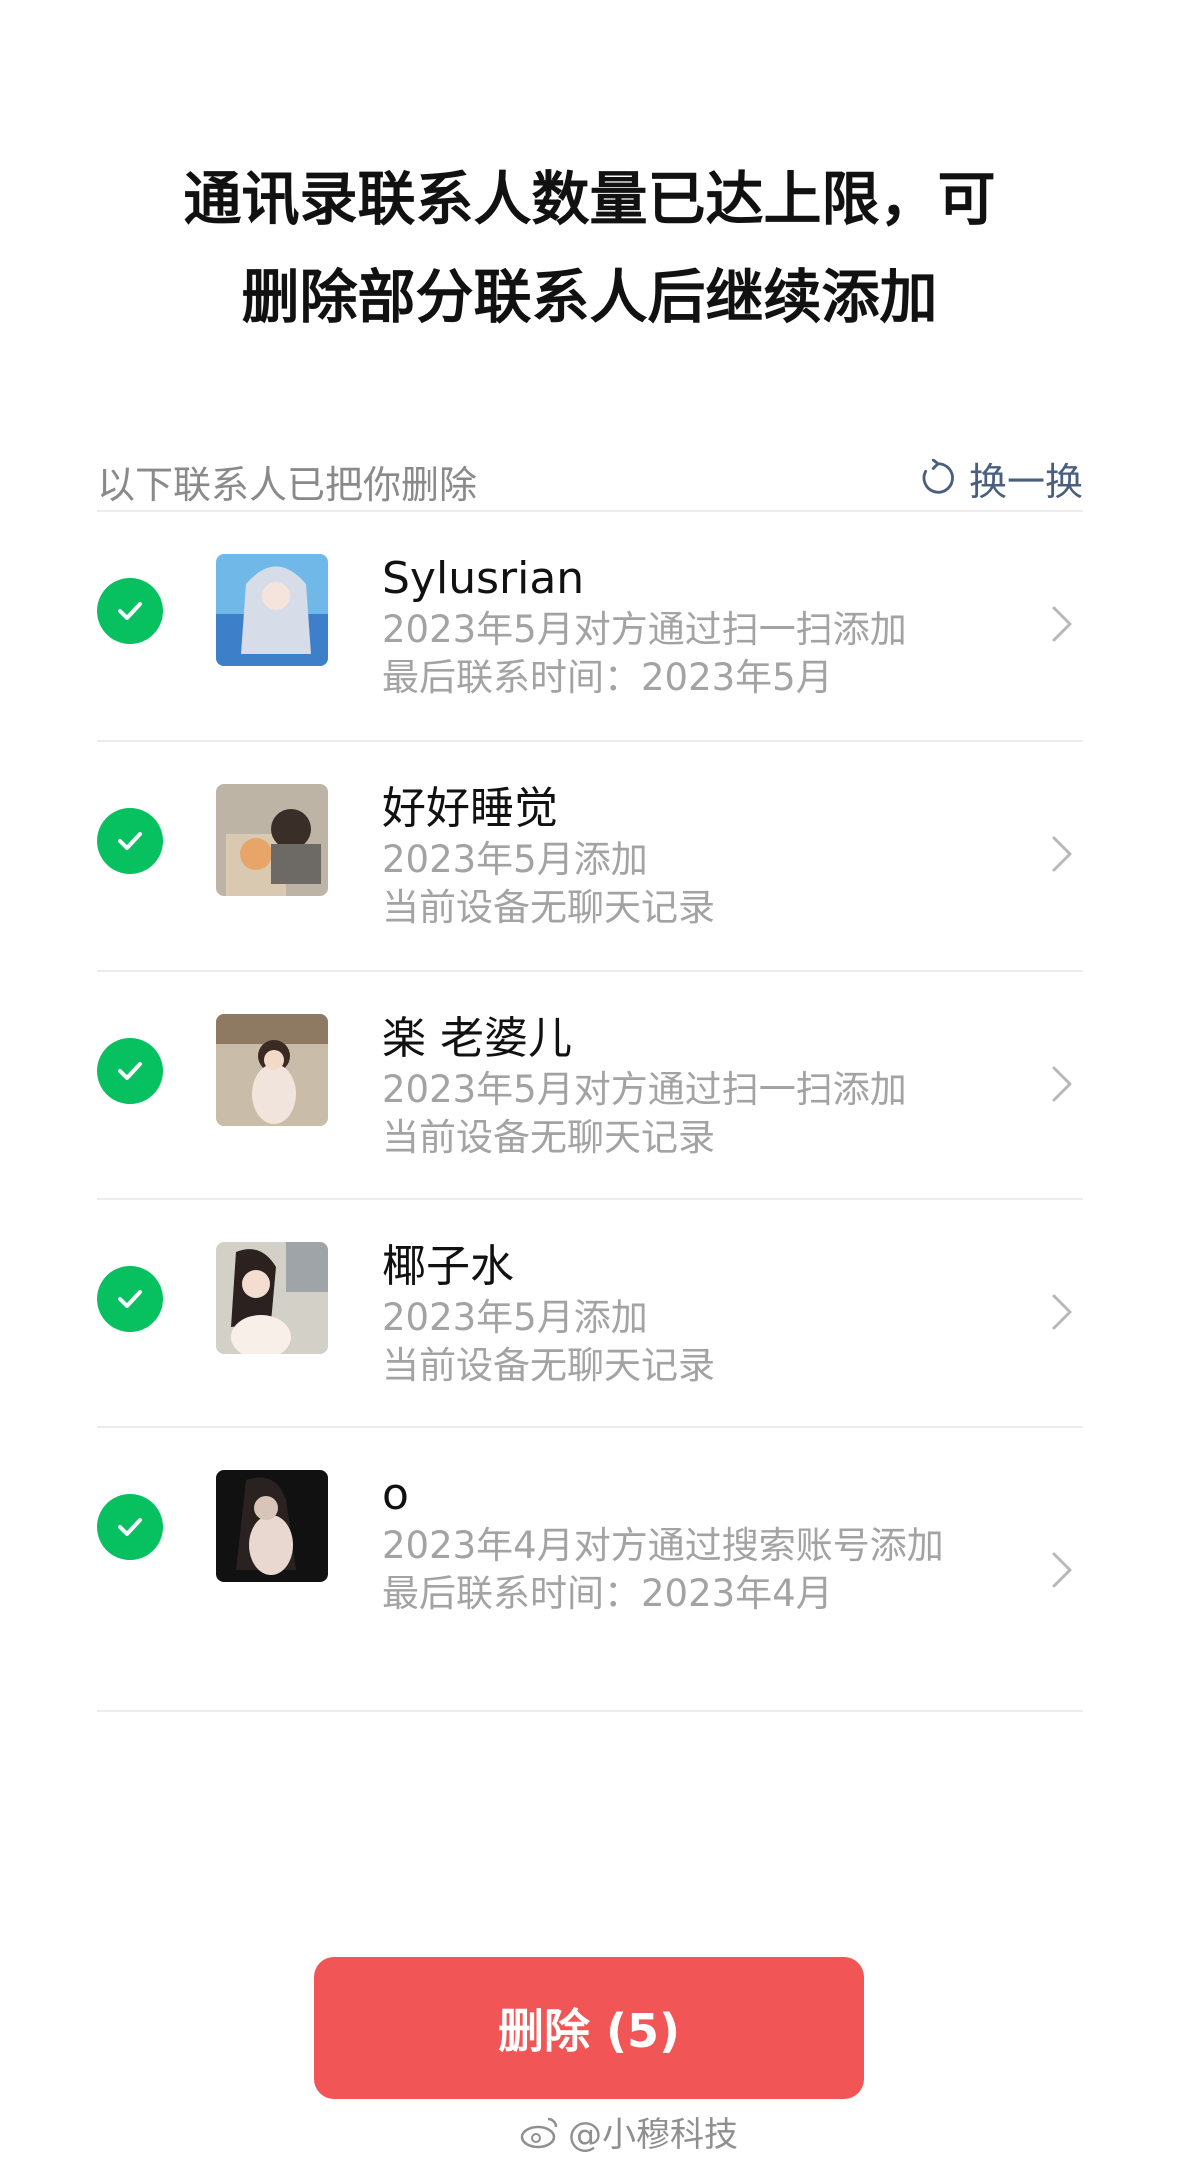 The width and height of the screenshot is (1179, 2157). I want to click on contact-name: 好好睡觉, so click(470, 808).